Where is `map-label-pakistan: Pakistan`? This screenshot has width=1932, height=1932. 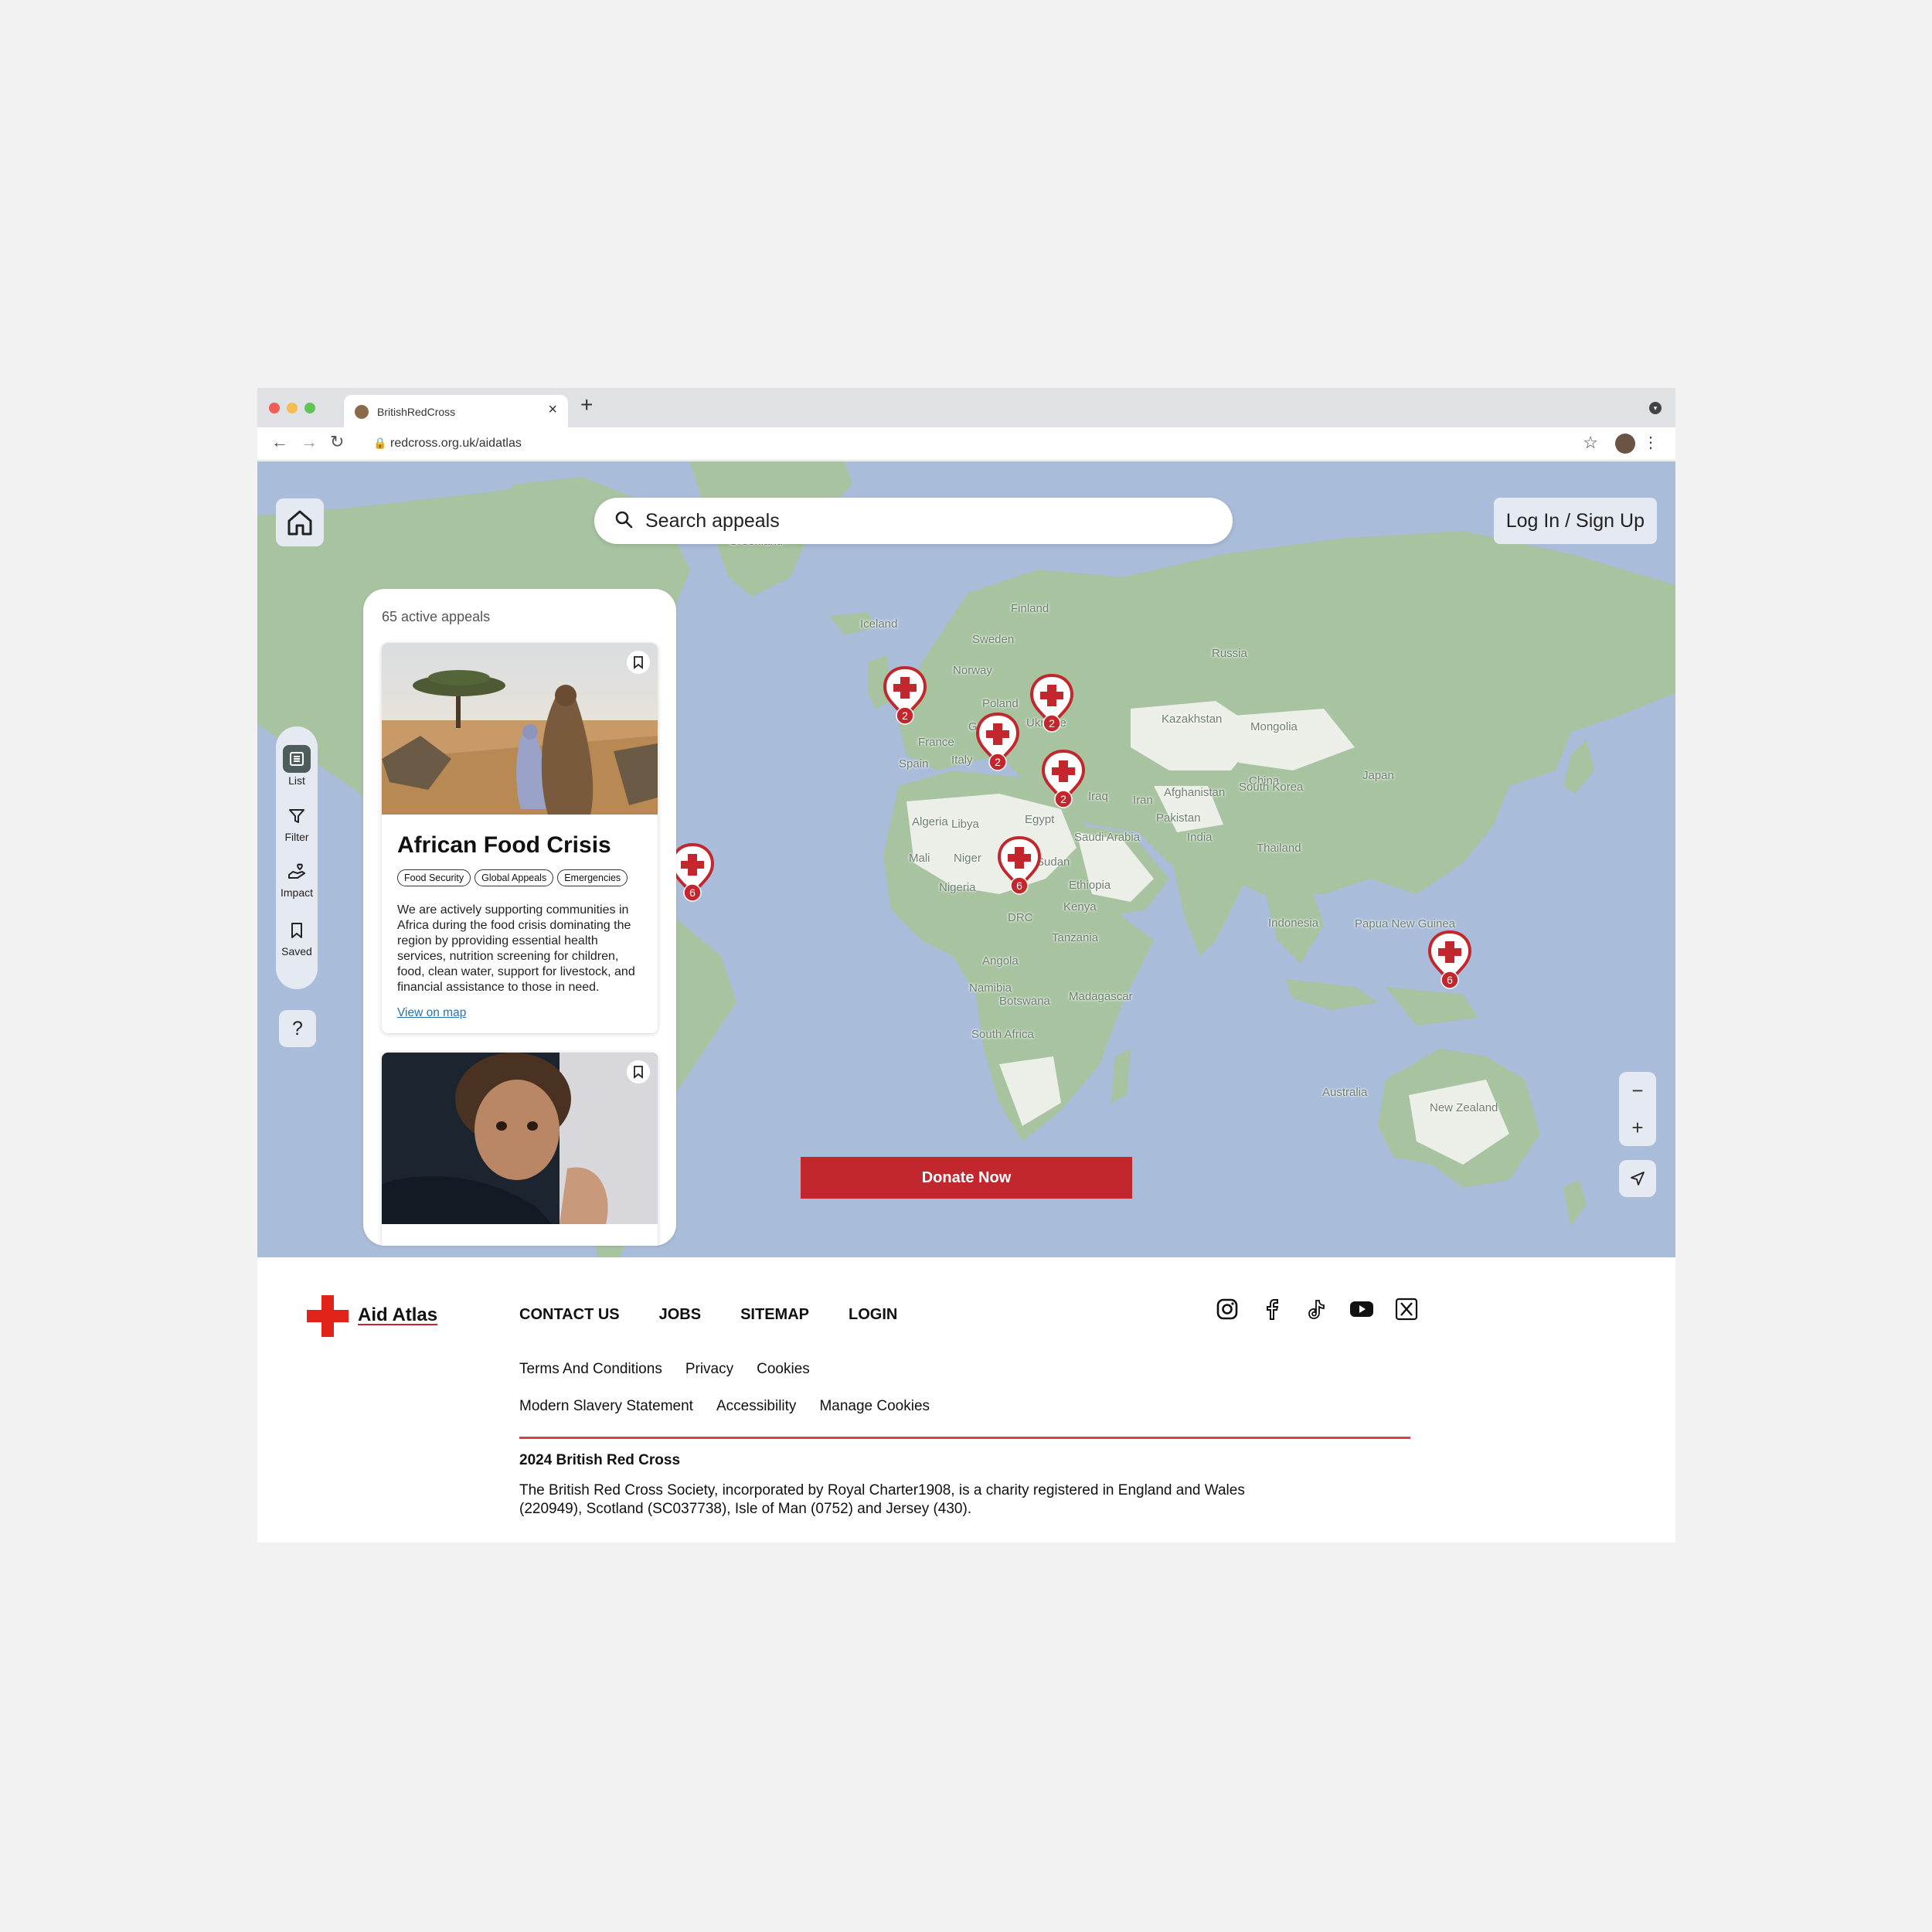
map-label-pakistan: Pakistan is located at coordinates (1178, 818).